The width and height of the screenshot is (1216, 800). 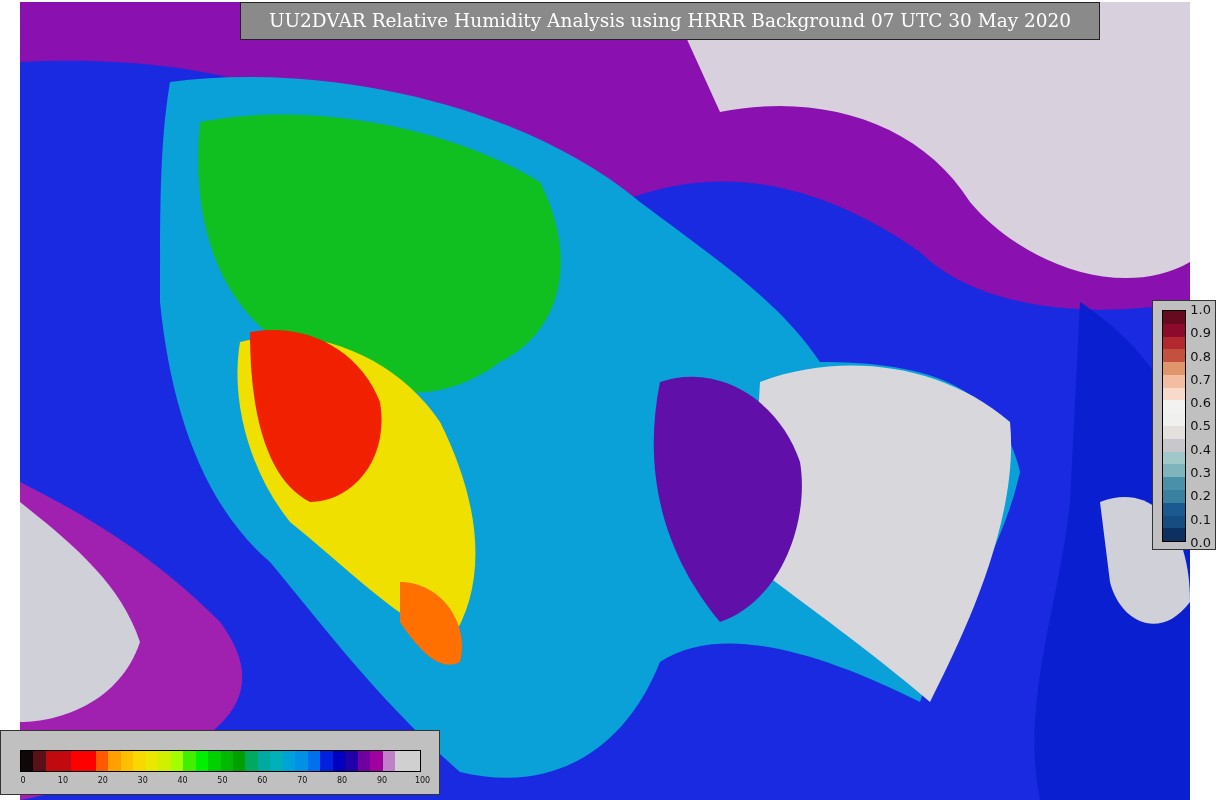 I want to click on tick-label: 70, so click(x=302, y=780).